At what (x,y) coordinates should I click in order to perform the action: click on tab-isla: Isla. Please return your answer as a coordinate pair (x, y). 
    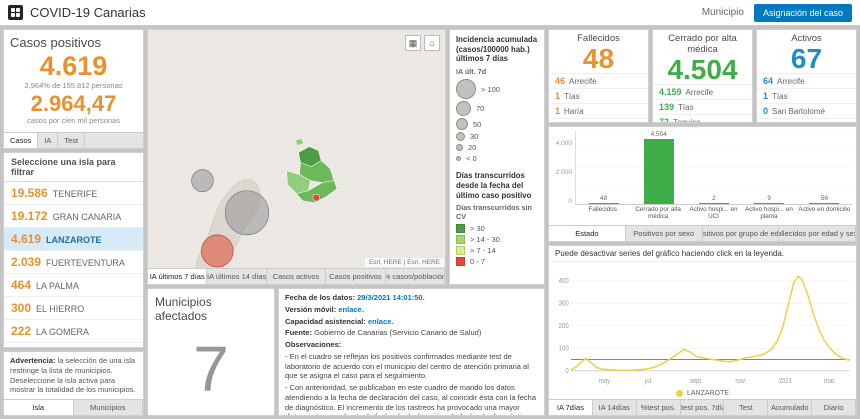
    Looking at the image, I should click on (39, 407).